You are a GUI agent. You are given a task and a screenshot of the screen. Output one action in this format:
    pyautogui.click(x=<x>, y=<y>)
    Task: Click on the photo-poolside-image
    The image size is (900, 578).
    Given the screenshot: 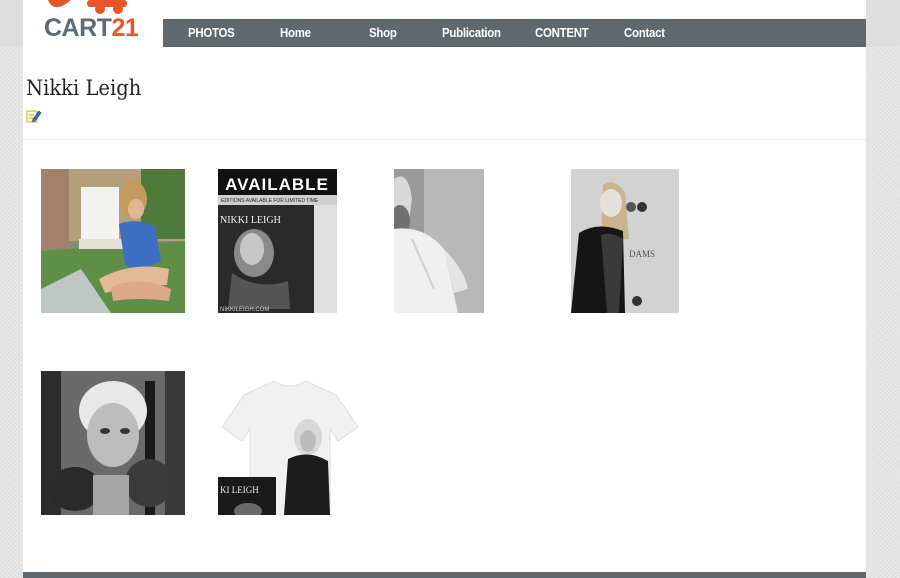 What is the action you would take?
    pyautogui.click(x=113, y=241)
    